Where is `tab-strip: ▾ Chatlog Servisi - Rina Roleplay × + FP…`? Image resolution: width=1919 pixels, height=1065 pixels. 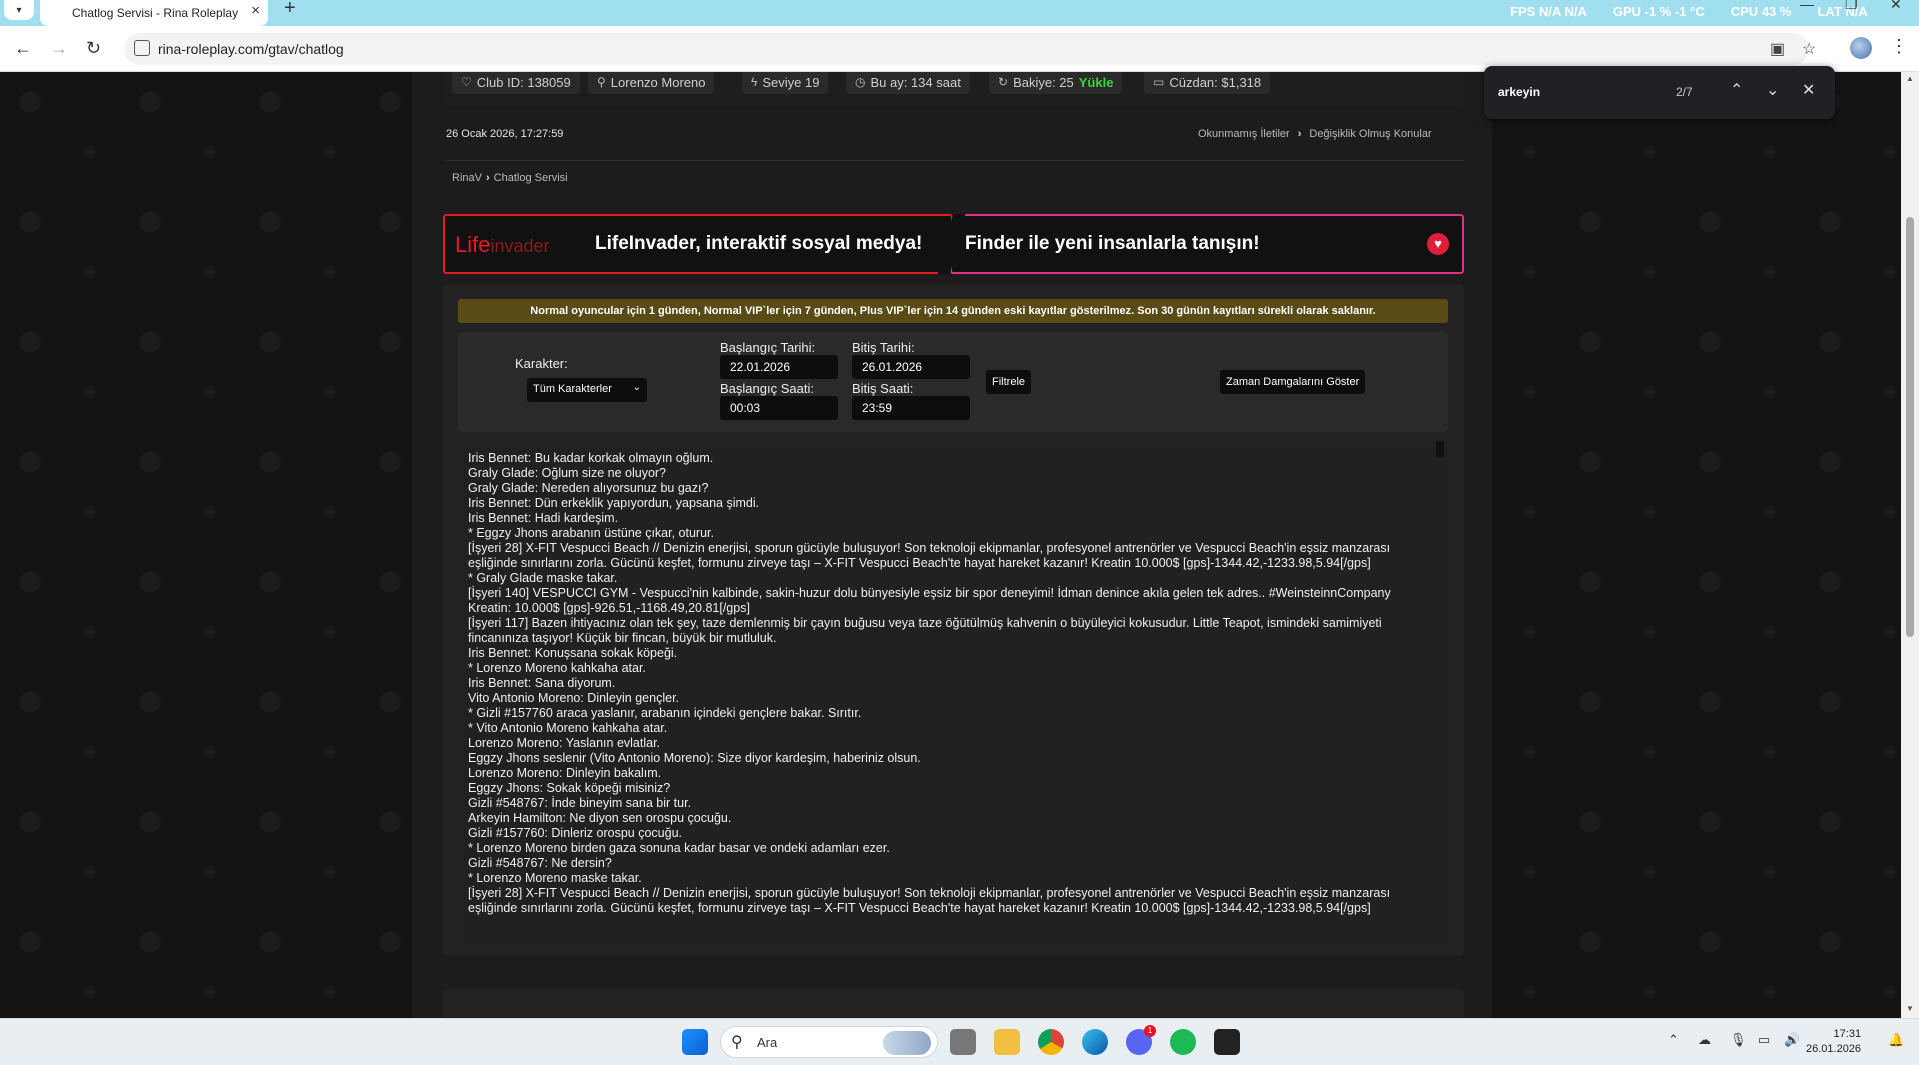
tab-strip: ▾ Chatlog Servisi - Rina Roleplay × + FP… is located at coordinates (959, 13).